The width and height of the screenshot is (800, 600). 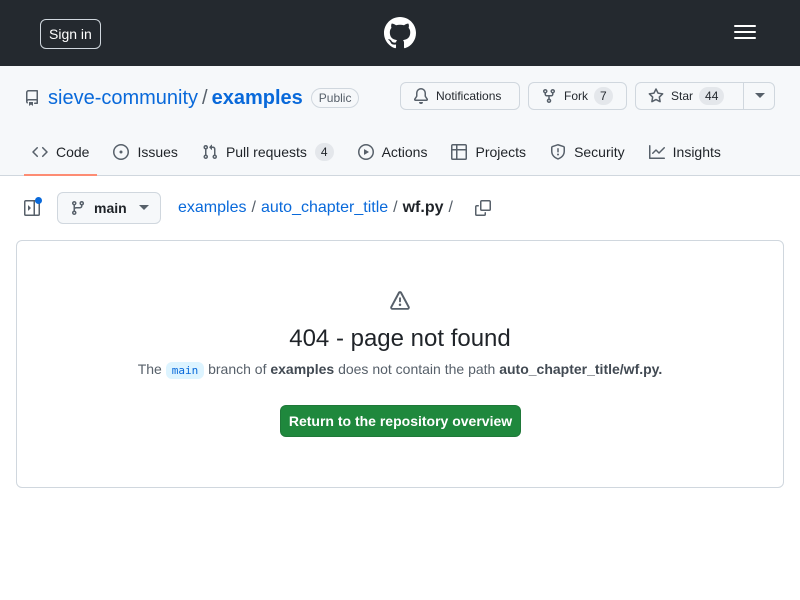 What do you see at coordinates (712, 96) in the screenshot?
I see `star-count: 44` at bounding box center [712, 96].